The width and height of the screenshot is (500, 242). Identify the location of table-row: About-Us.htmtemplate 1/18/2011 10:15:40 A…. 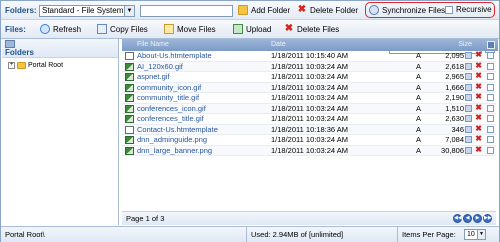
(309, 56).